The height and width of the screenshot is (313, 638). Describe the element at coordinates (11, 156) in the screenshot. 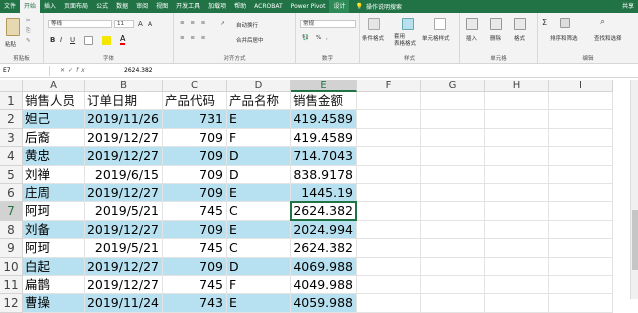

I see `row-header: 4` at that location.